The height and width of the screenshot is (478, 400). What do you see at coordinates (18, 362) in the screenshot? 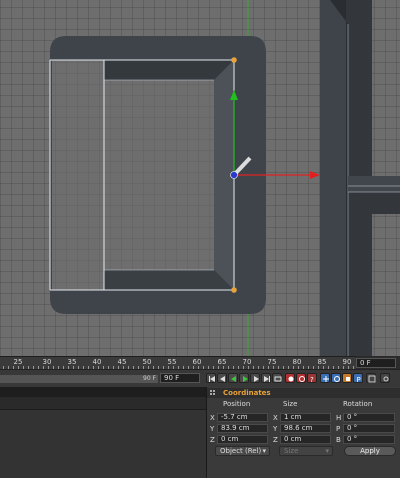
I see `tick-label: 25` at bounding box center [18, 362].